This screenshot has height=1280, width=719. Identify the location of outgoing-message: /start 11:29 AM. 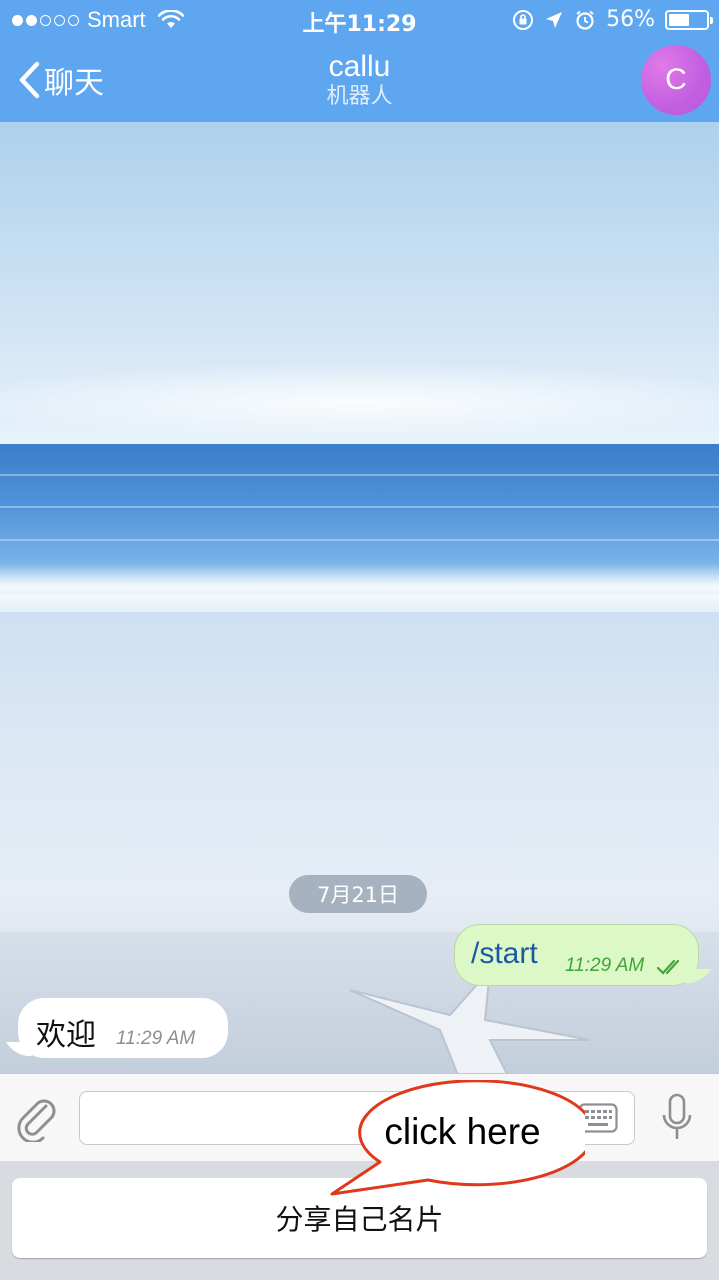
(576, 955).